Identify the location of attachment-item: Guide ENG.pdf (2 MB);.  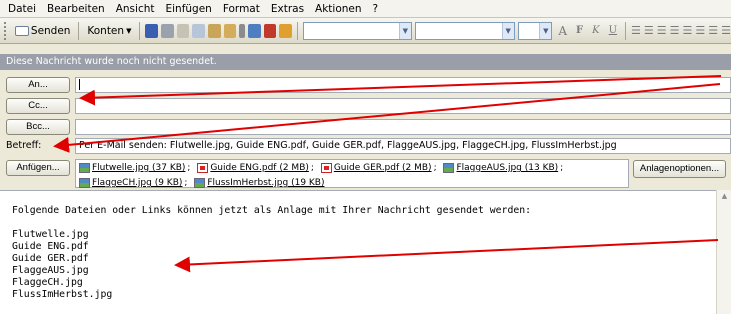
(255, 168).